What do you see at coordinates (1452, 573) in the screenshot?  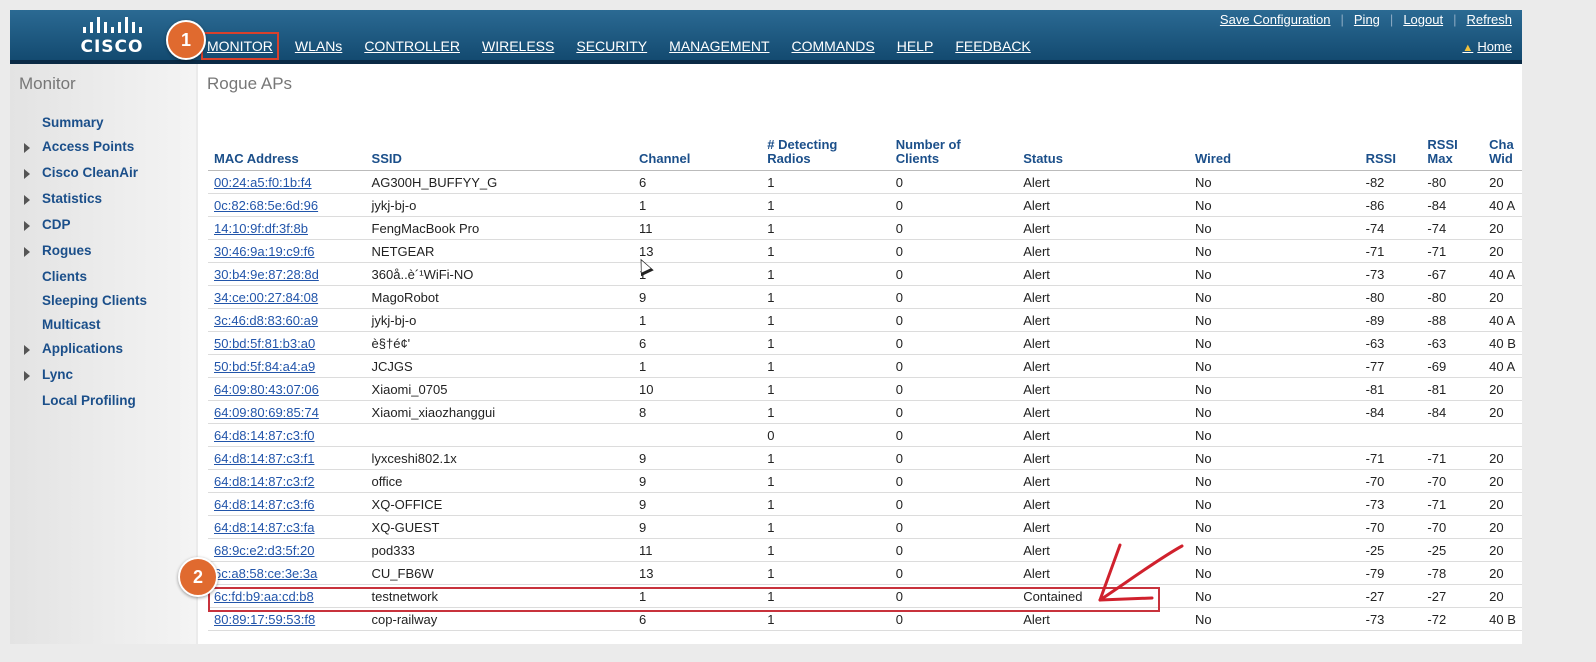 I see `cell-rssi-max: -78` at bounding box center [1452, 573].